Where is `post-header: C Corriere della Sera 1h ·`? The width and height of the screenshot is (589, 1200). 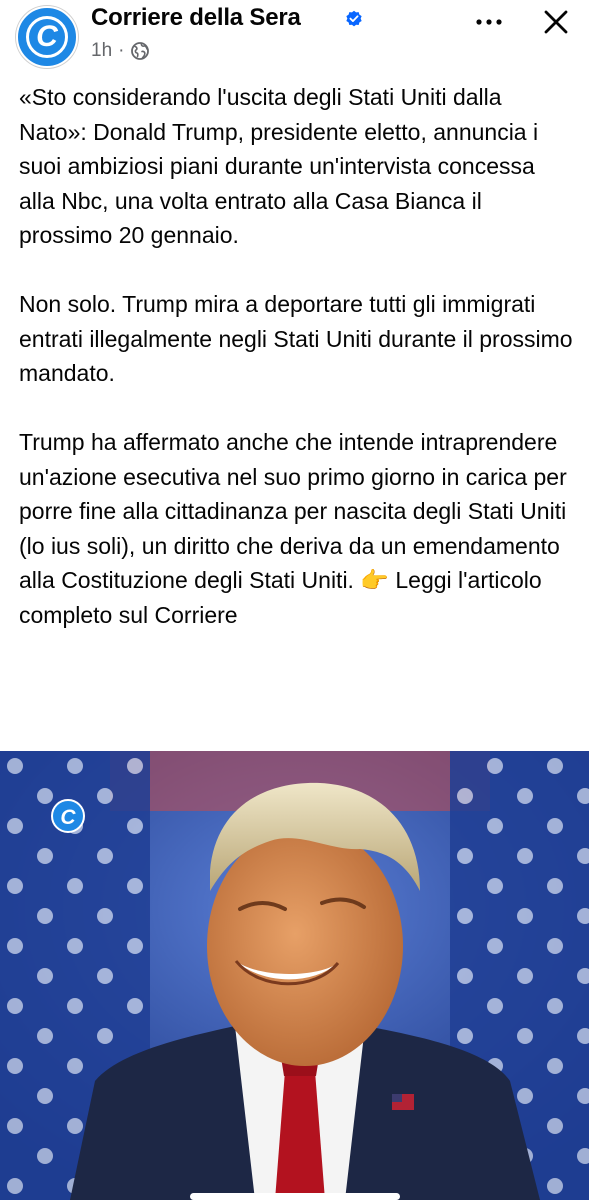
post-header: C Corriere della Sera 1h · is located at coordinates (294, 36).